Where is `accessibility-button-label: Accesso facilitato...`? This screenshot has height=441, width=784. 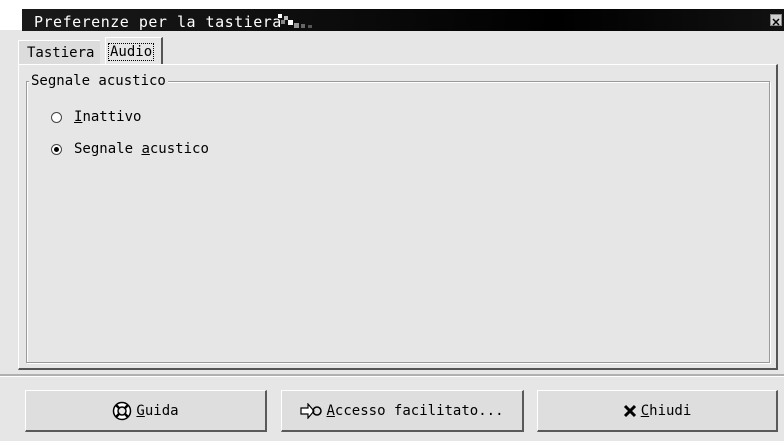 accessibility-button-label: Accesso facilitato... is located at coordinates (415, 410).